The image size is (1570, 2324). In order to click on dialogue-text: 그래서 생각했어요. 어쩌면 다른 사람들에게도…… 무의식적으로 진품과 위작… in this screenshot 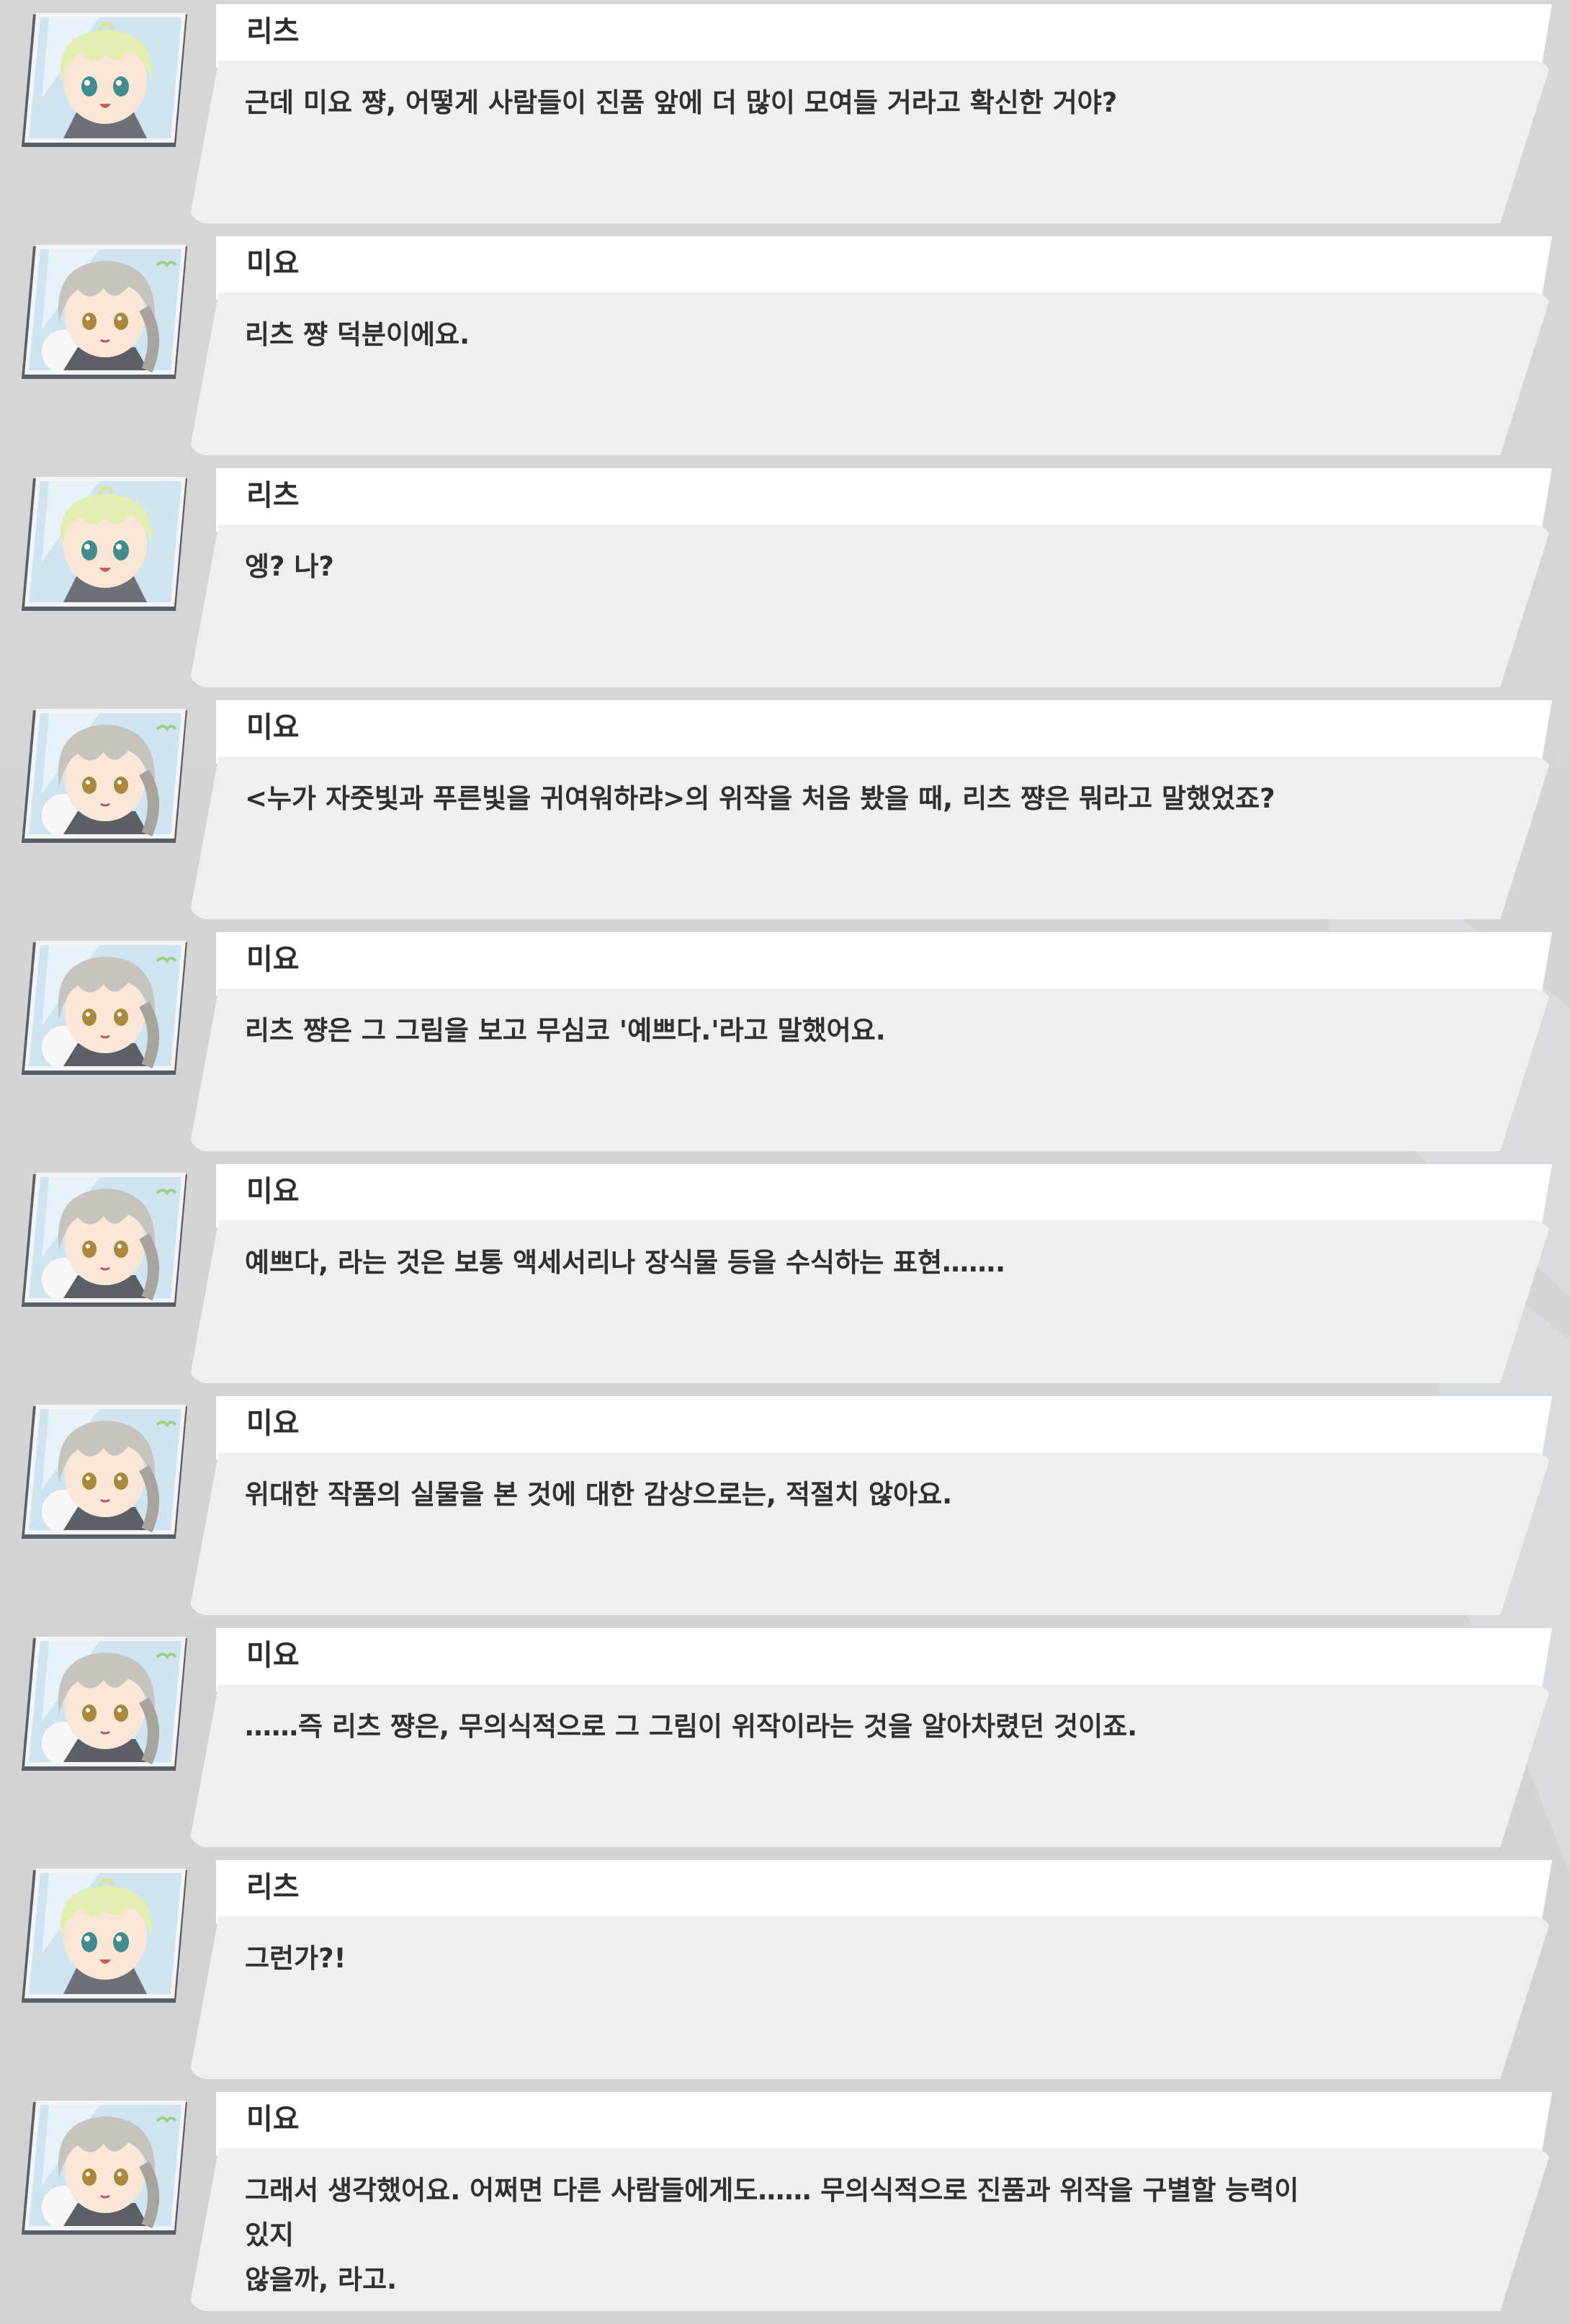, I will do `click(772, 2235)`.